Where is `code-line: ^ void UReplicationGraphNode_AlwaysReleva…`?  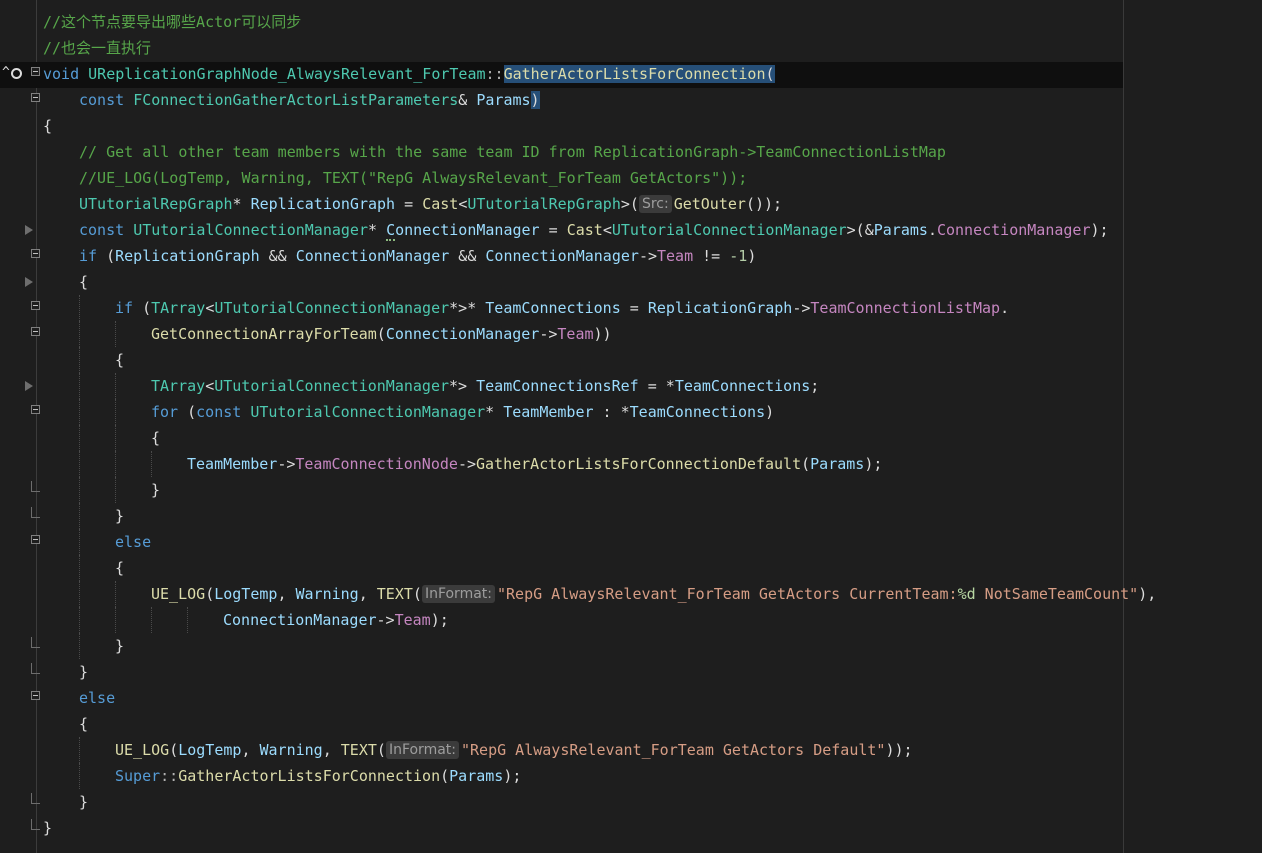 code-line: ^ void UReplicationGraphNode_AlwaysReleva… is located at coordinates (631, 74).